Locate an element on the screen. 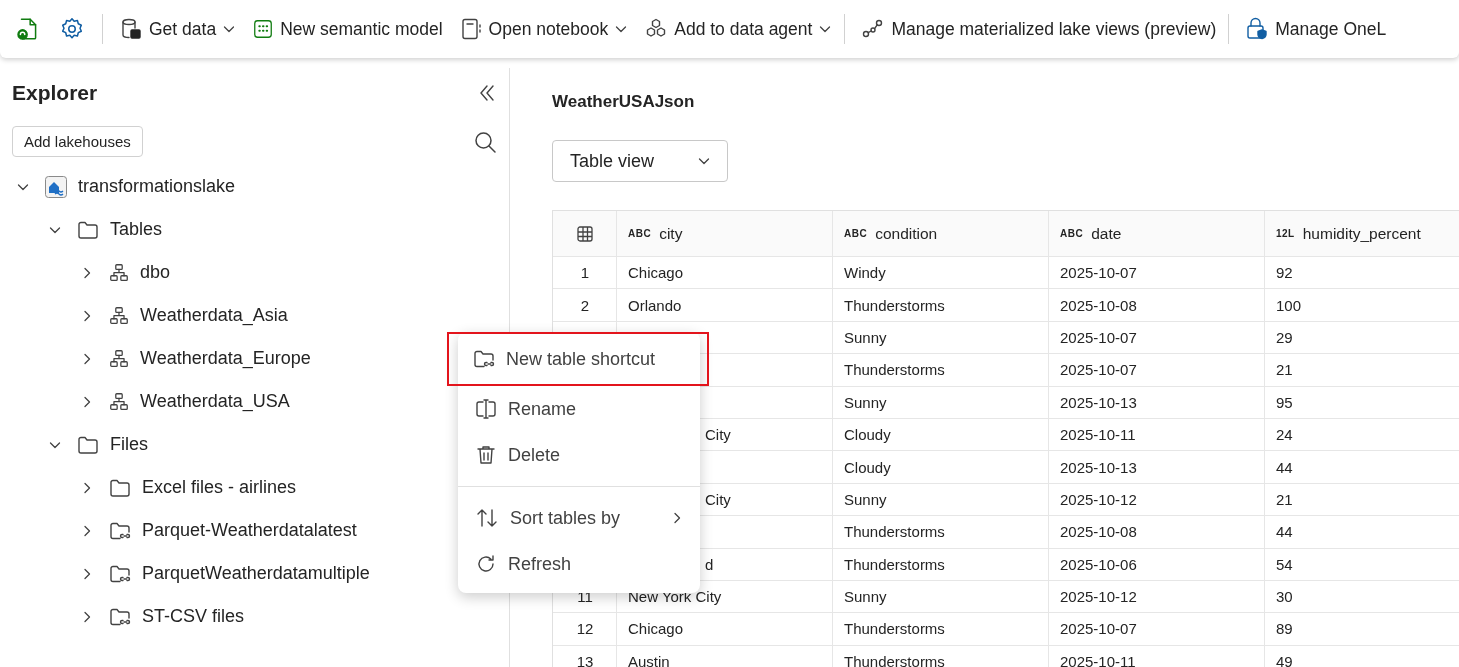 This screenshot has width=1459, height=667. table-cell: New York City is located at coordinates (675, 597).